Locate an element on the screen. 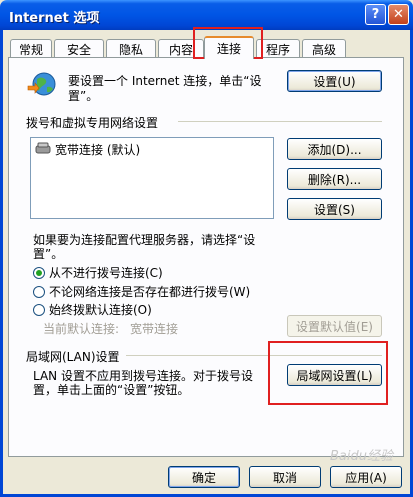 This screenshot has width=413, height=497. tab-connections: 连接 is located at coordinates (229, 47).